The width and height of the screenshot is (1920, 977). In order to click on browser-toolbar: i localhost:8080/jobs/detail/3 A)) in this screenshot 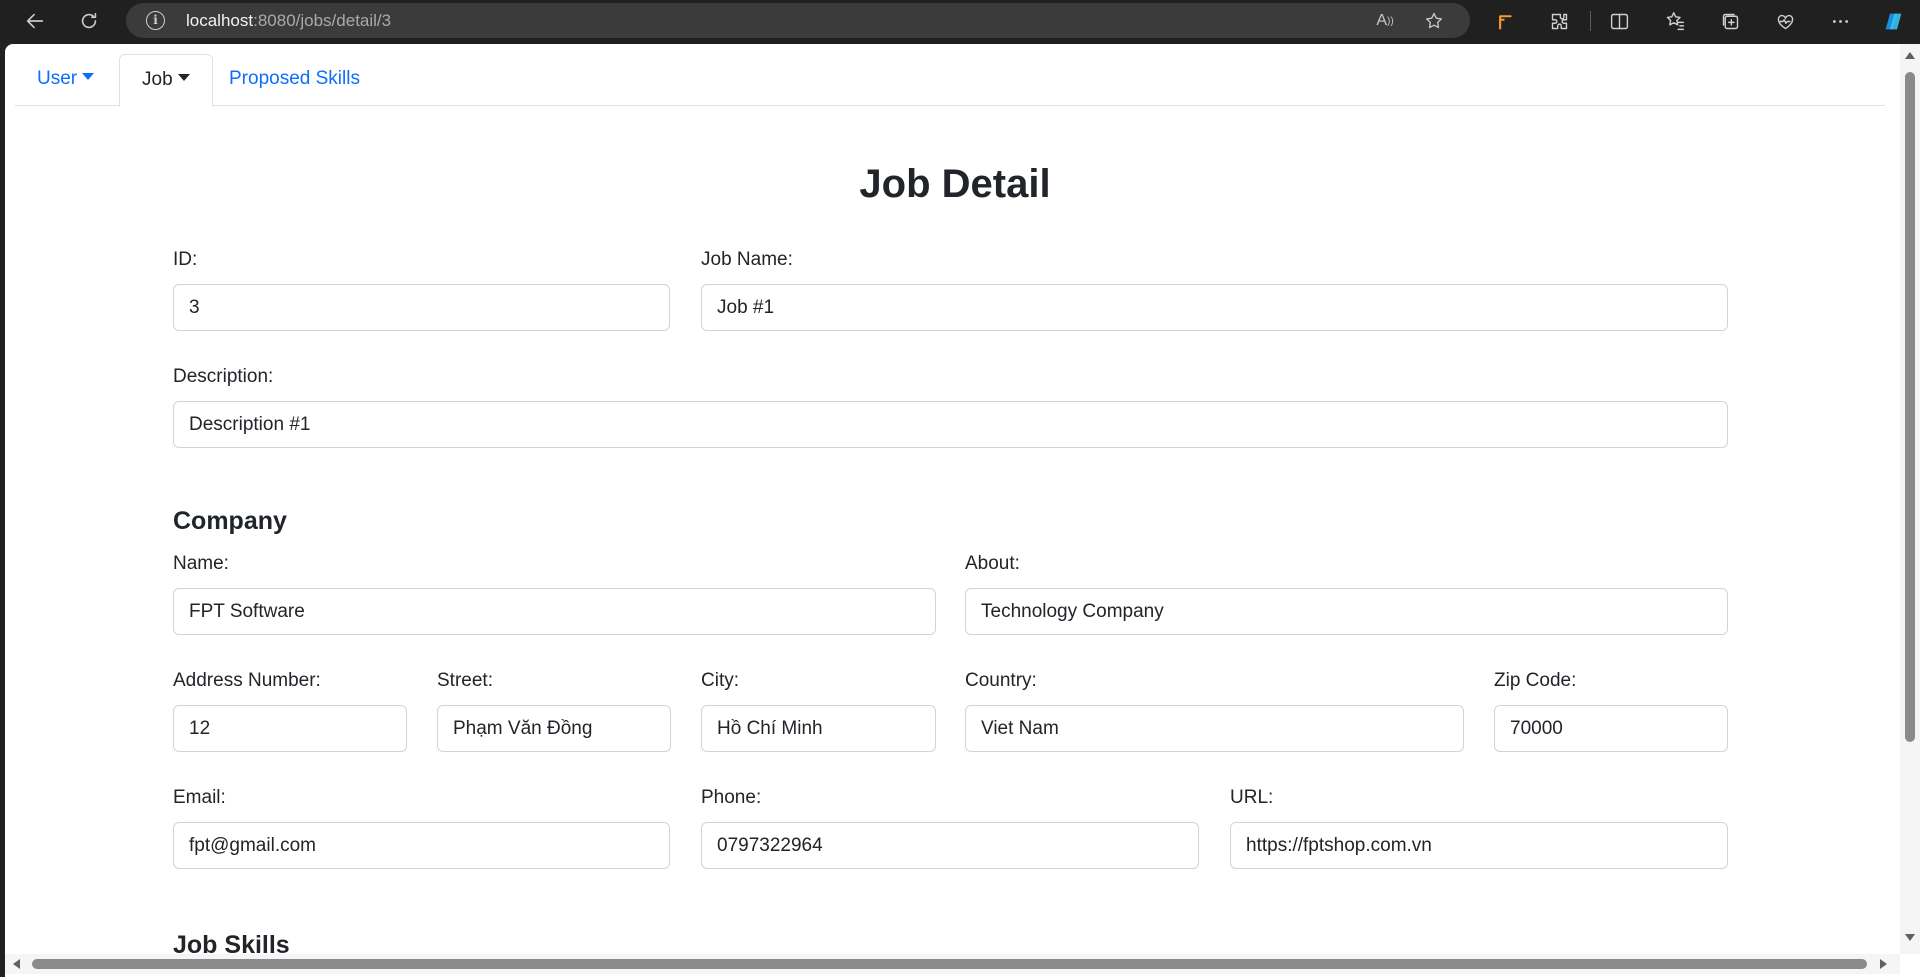, I will do `click(960, 21)`.